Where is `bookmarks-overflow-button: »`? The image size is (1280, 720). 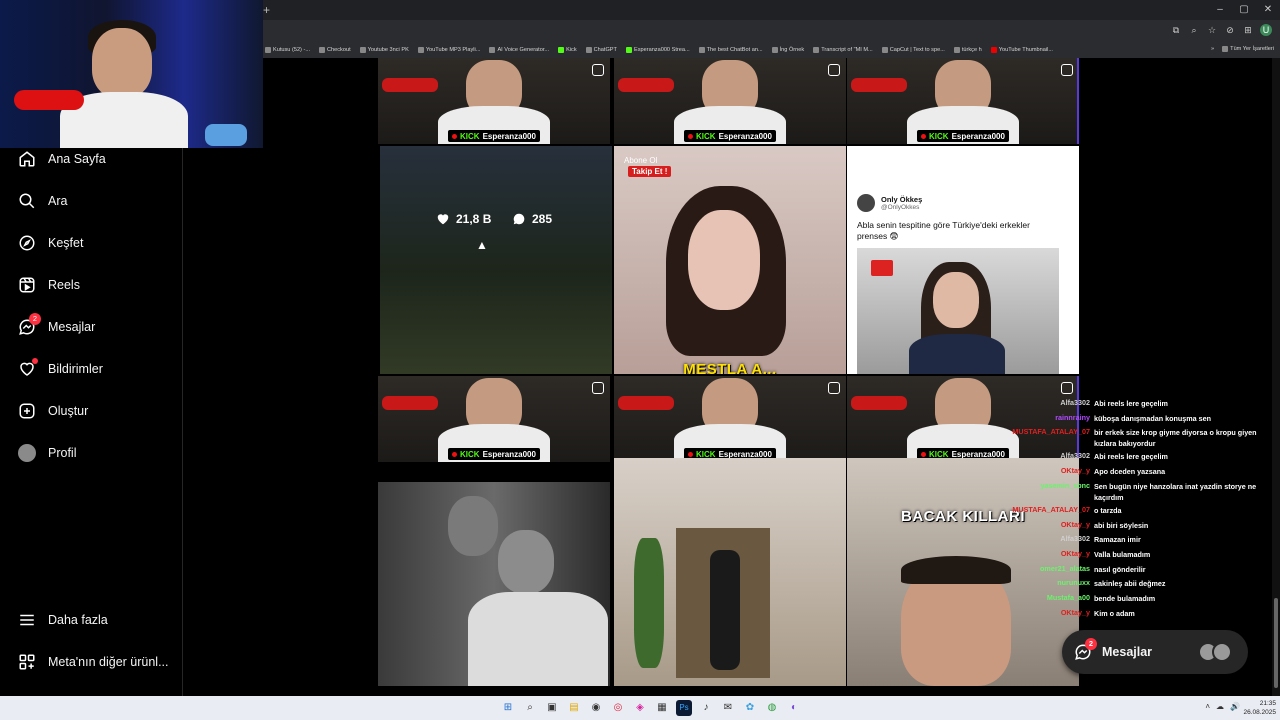 bookmarks-overflow-button: » is located at coordinates (1212, 49).